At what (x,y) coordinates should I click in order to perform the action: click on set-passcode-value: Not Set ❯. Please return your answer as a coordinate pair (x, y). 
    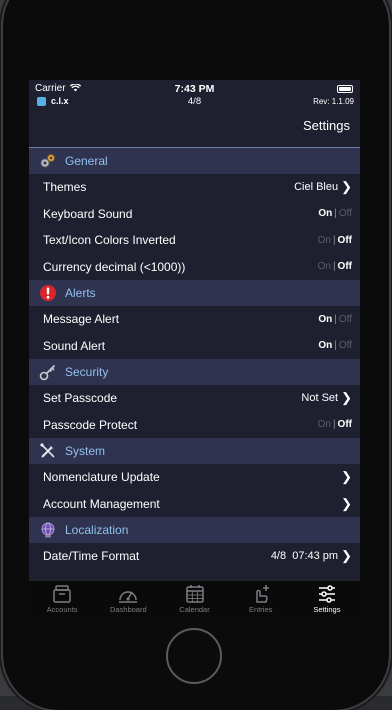
    Looking at the image, I should click on (326, 398).